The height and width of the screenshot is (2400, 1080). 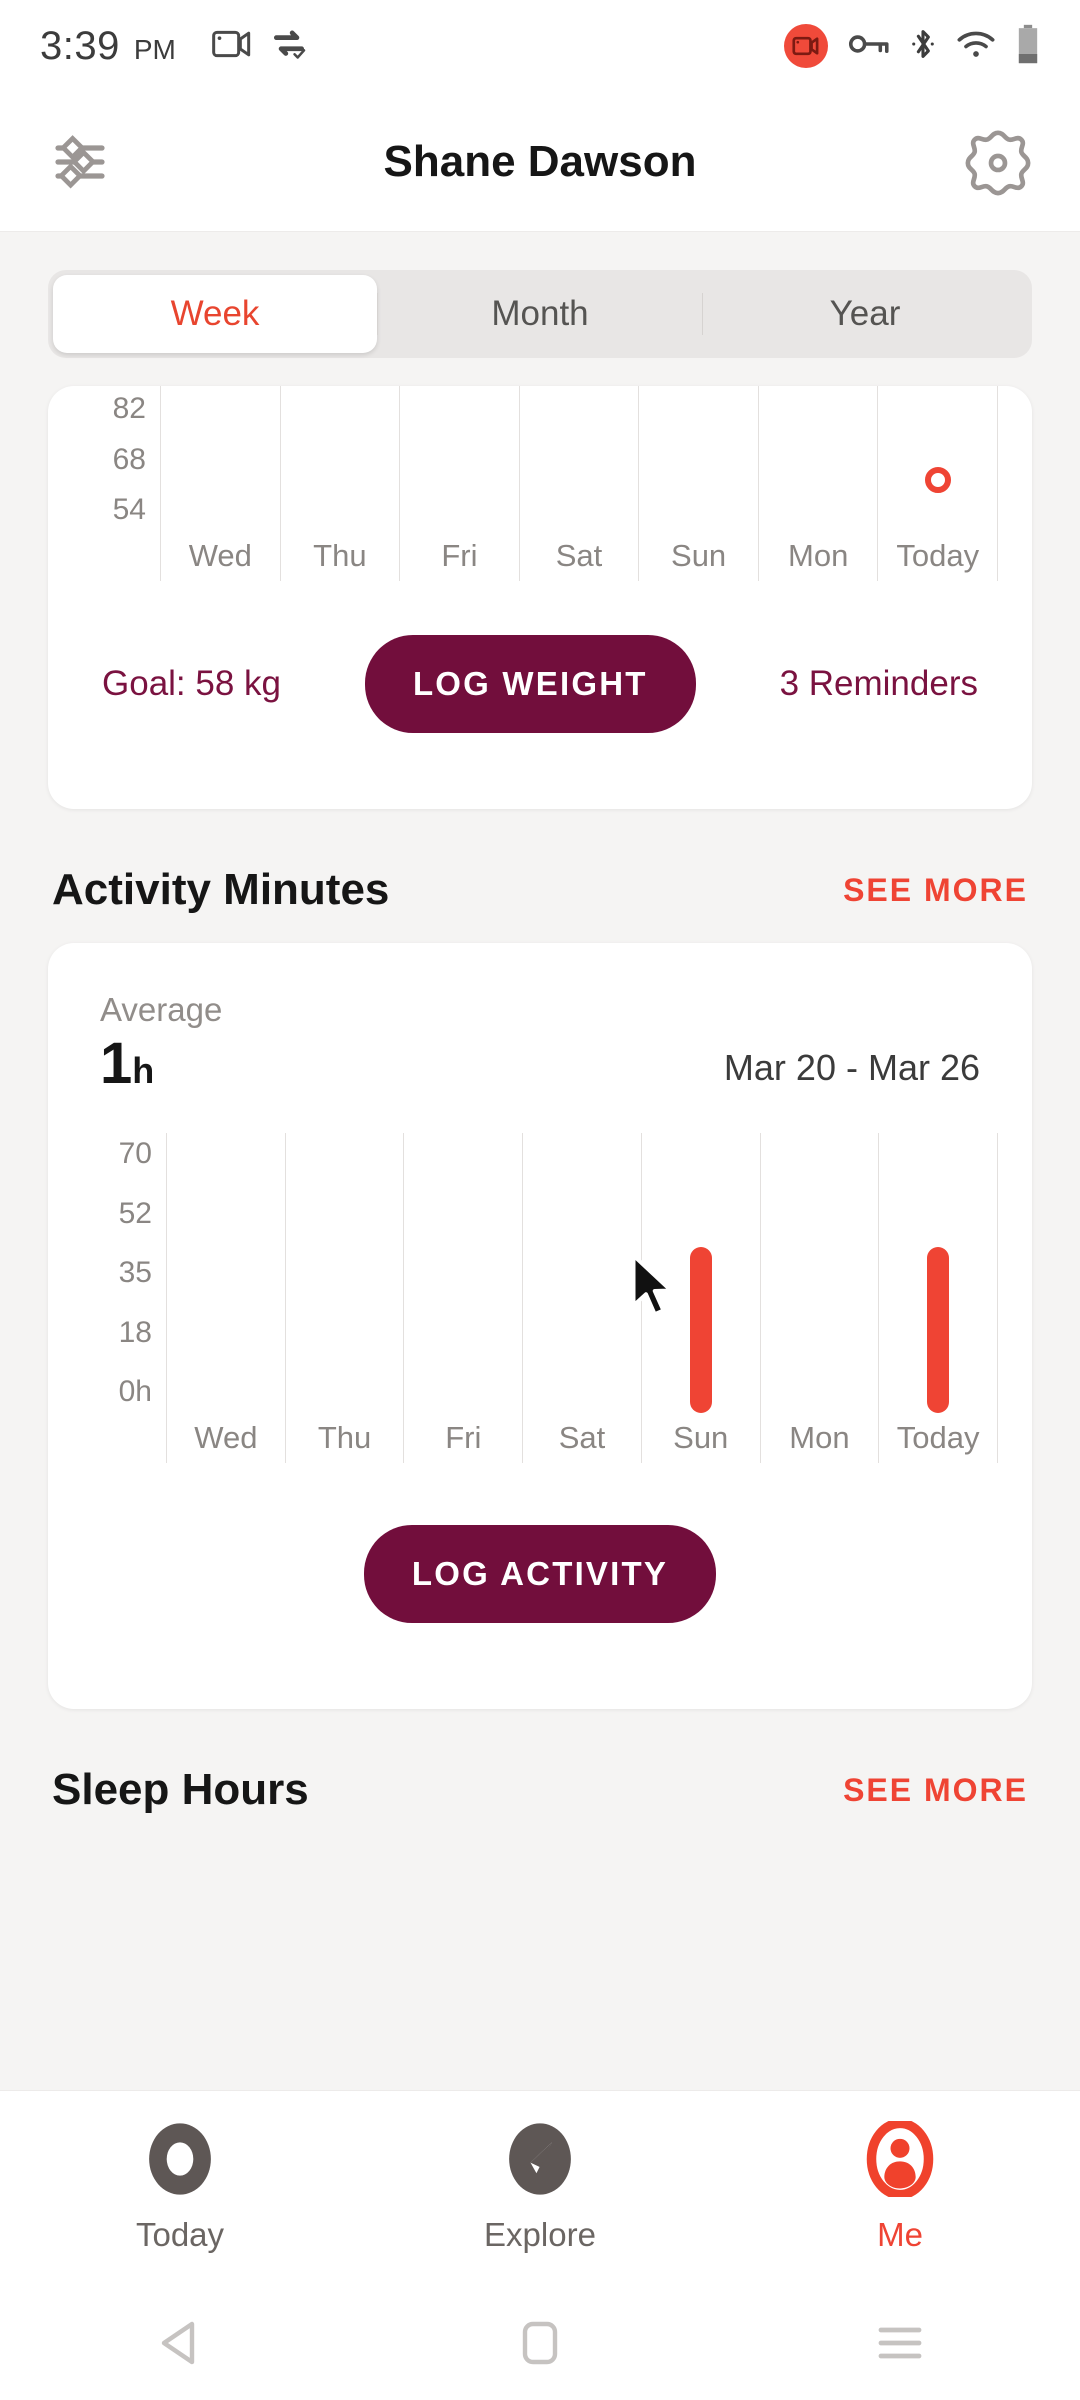 I want to click on activity-actions-row: LOG ACTIVITY, so click(x=540, y=1586).